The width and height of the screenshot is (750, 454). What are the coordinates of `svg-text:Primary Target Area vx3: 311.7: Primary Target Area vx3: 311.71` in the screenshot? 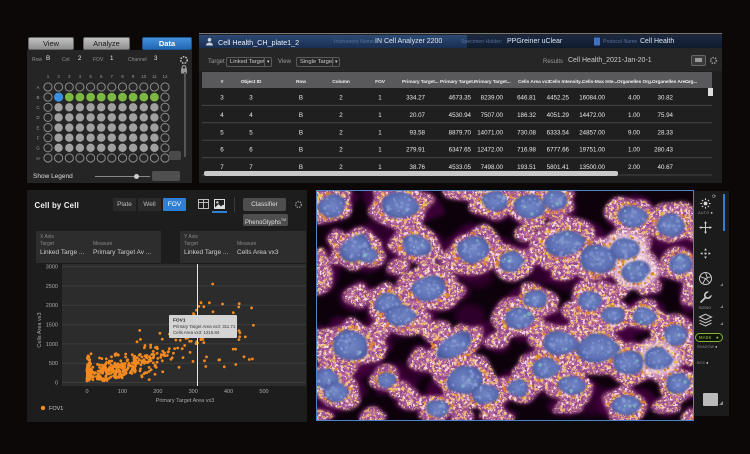 It's located at (204, 326).